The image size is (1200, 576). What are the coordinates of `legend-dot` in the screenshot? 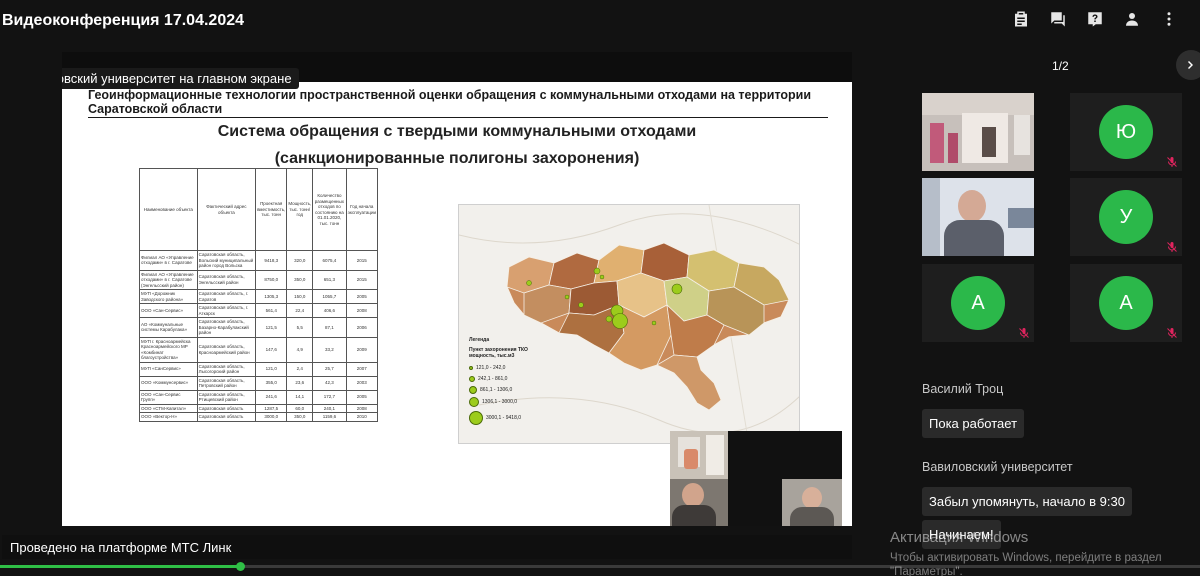 It's located at (471, 367).